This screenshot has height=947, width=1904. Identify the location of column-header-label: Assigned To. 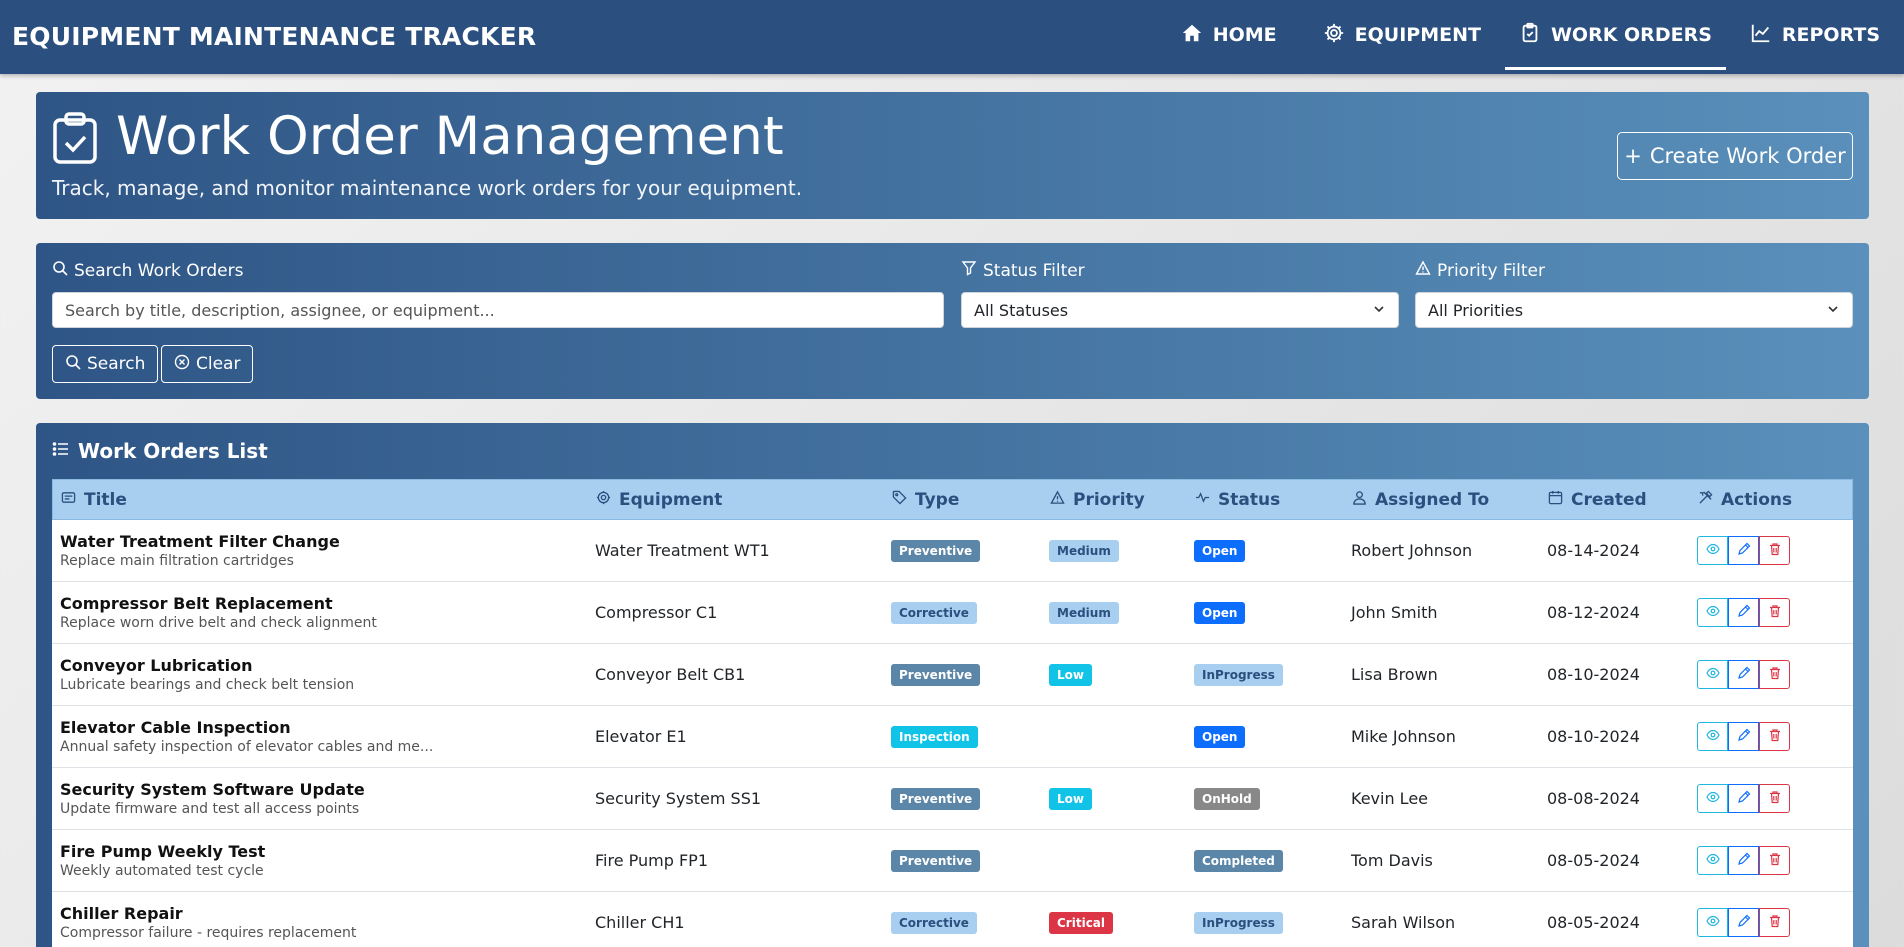
(1432, 500).